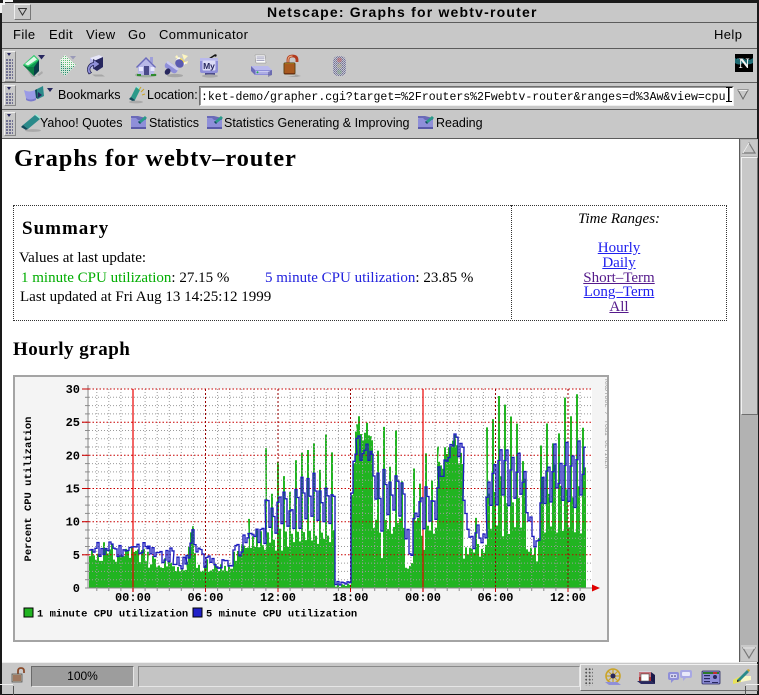  Describe the element at coordinates (73, 390) in the screenshot. I see `svg-text: 30` at that location.